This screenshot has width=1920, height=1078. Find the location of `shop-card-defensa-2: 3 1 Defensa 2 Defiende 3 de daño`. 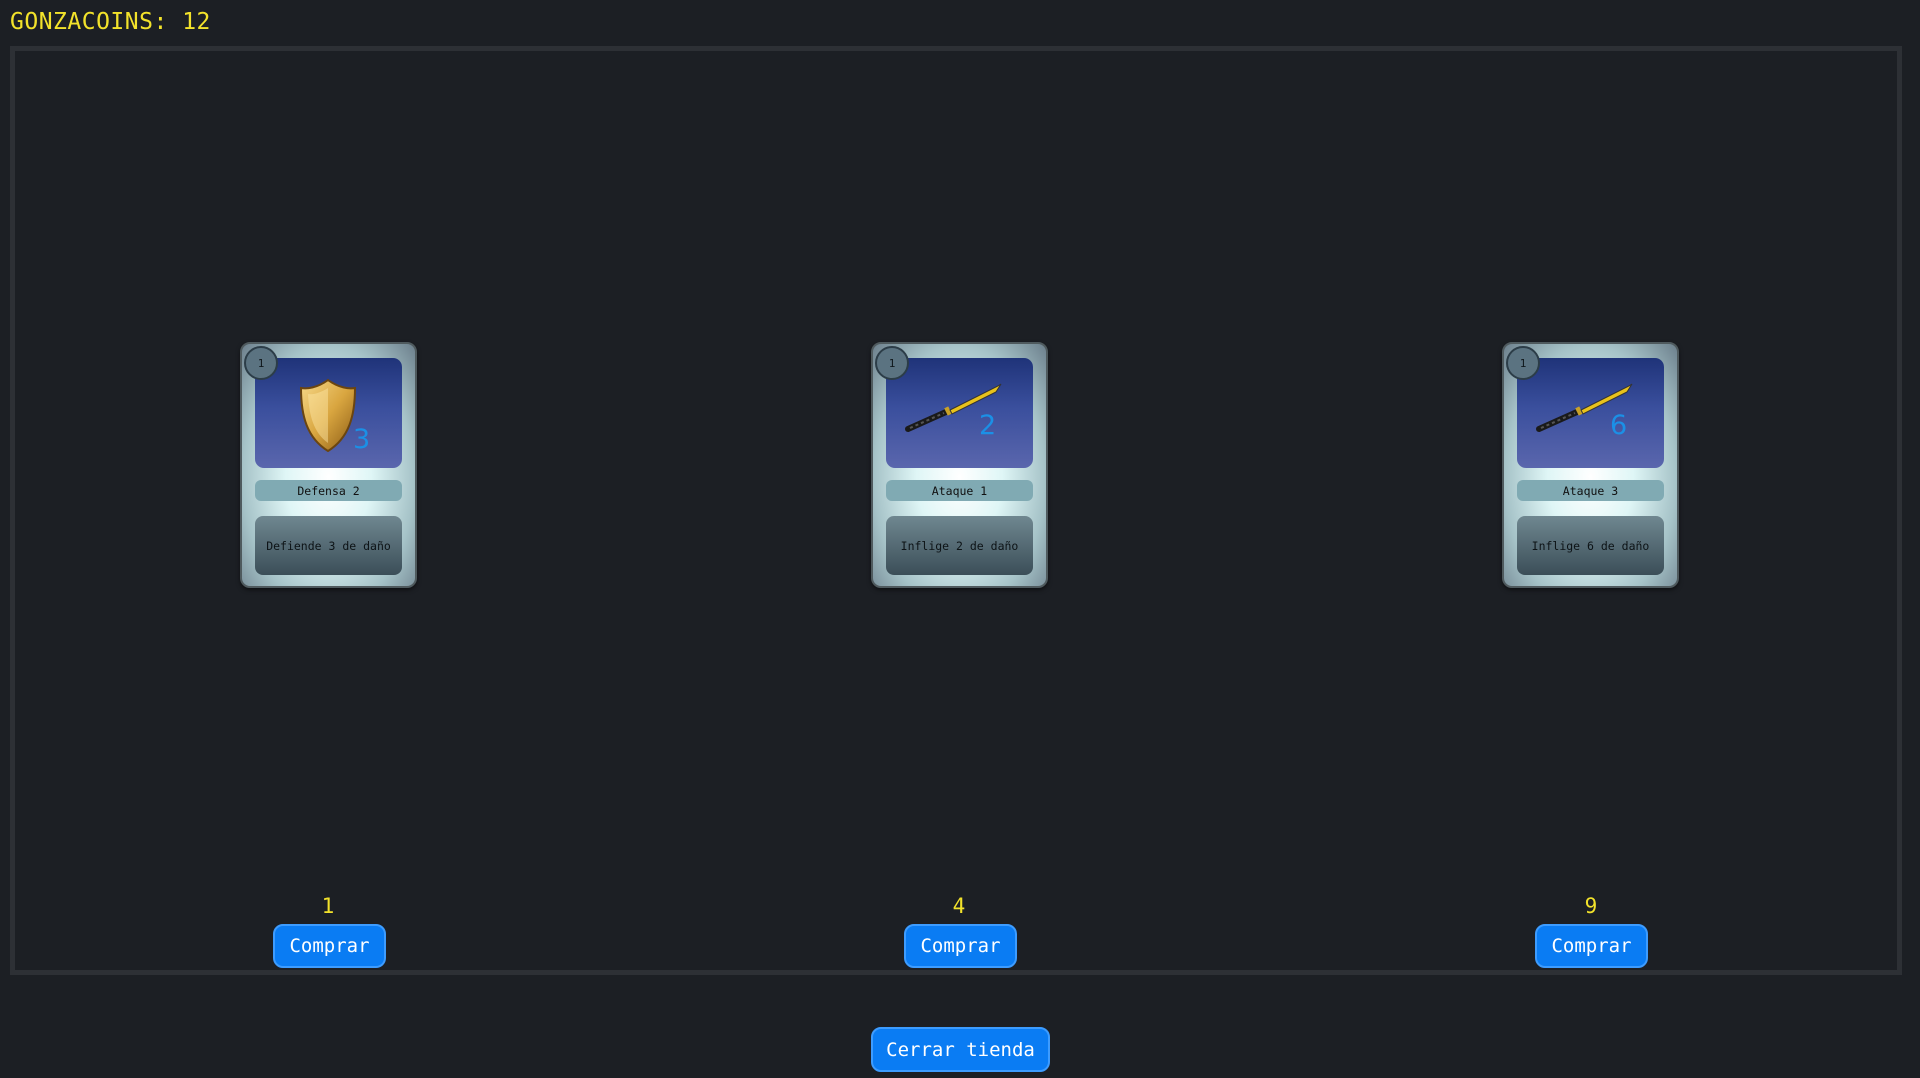

shop-card-defensa-2: 3 1 Defensa 2 Defiende 3 de daño is located at coordinates (328, 465).